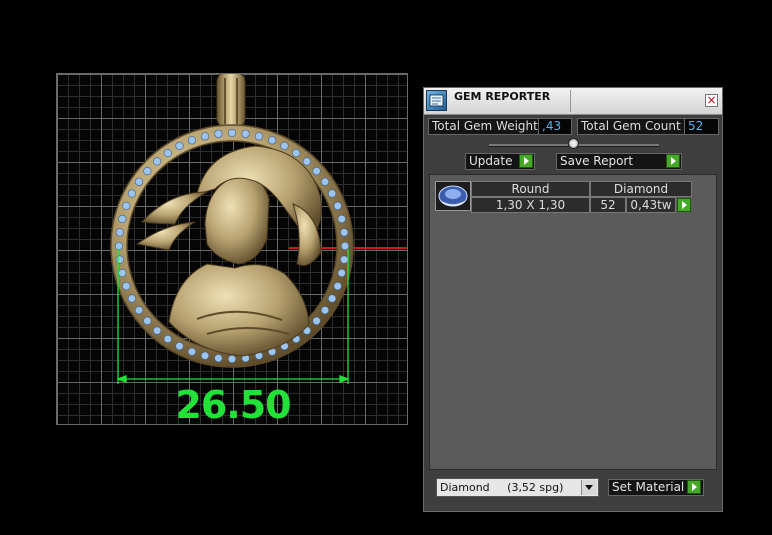 This screenshot has height=535, width=772. What do you see at coordinates (453, 196) in the screenshot?
I see `round-gem-icon` at bounding box center [453, 196].